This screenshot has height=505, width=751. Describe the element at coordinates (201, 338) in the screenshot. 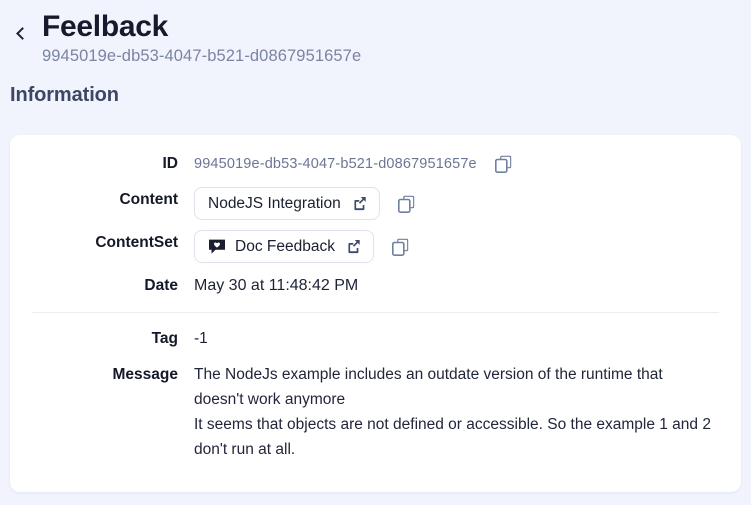

I see `tag-value-text: -1` at that location.